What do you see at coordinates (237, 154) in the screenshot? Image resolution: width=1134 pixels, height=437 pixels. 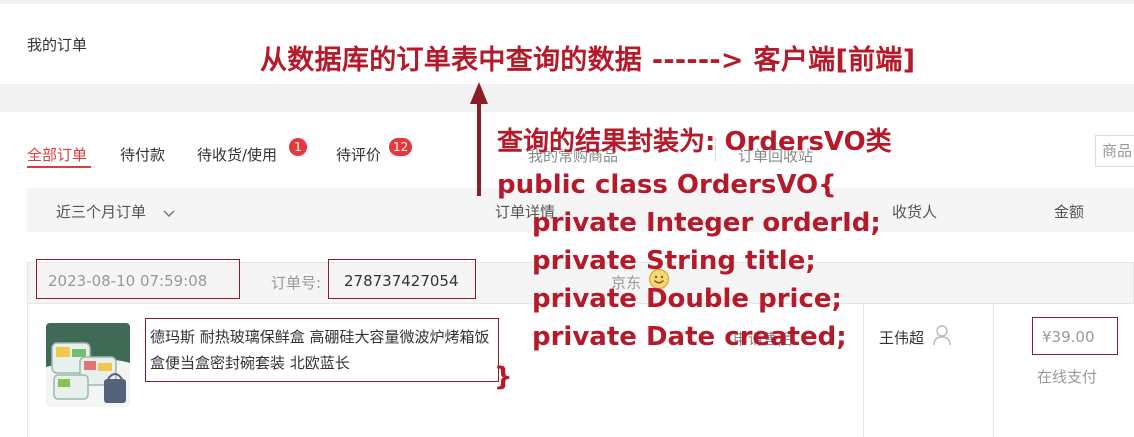 I see `tab-pending-receipt: 待收货/使用` at bounding box center [237, 154].